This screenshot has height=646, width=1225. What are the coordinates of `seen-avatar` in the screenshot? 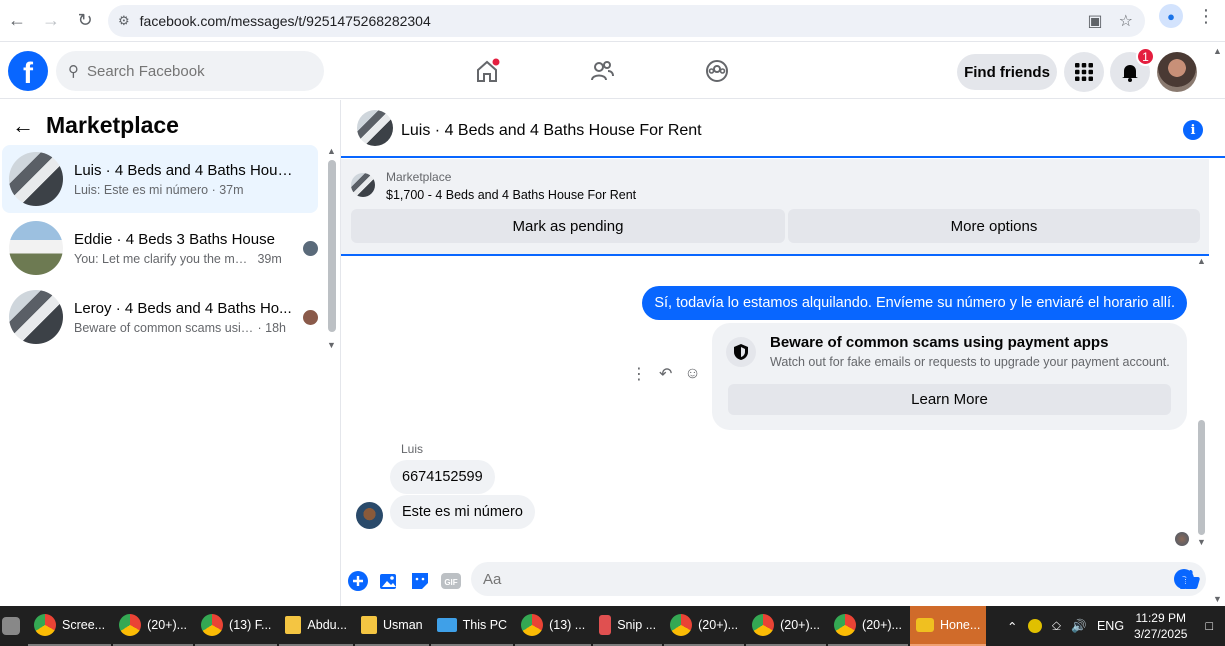 It's located at (1182, 539).